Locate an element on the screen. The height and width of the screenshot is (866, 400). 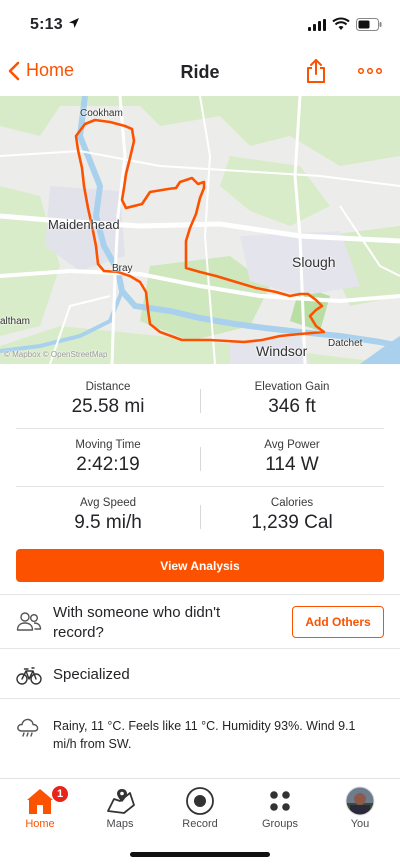
status-bar: 5:13 is located at coordinates (200, 25).